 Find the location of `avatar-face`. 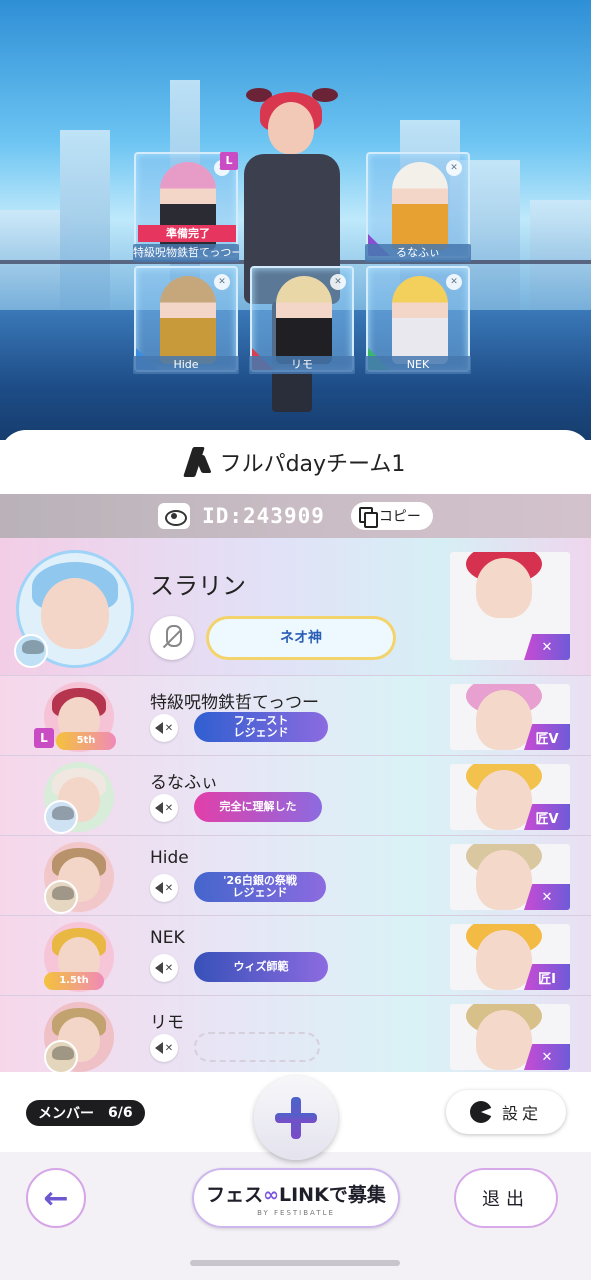

avatar-face is located at coordinates (75, 613).